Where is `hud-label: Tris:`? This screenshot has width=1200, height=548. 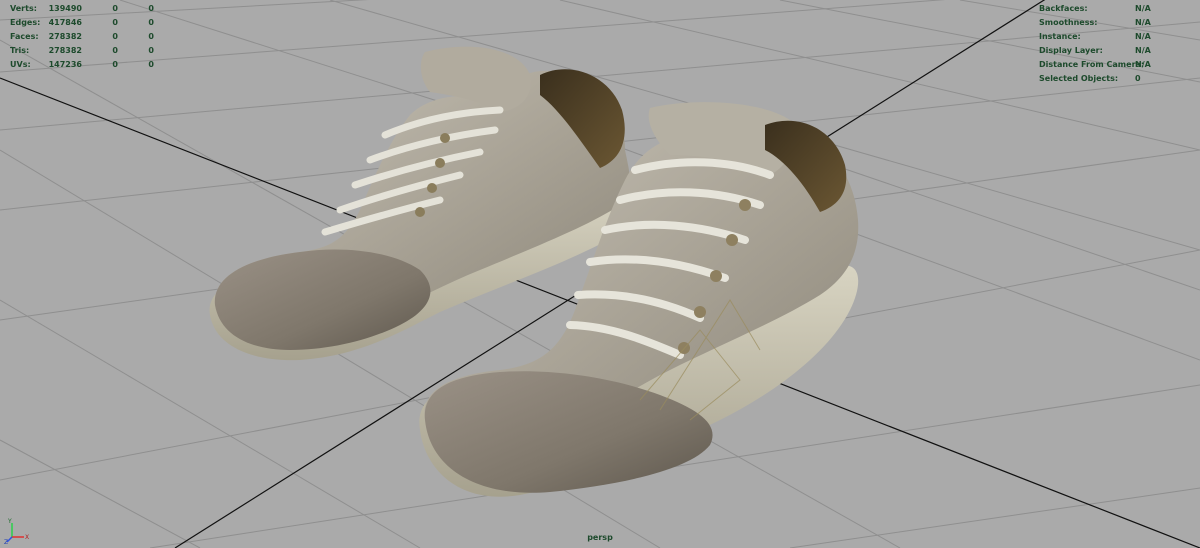
hud-label: Tris: is located at coordinates (20, 50).